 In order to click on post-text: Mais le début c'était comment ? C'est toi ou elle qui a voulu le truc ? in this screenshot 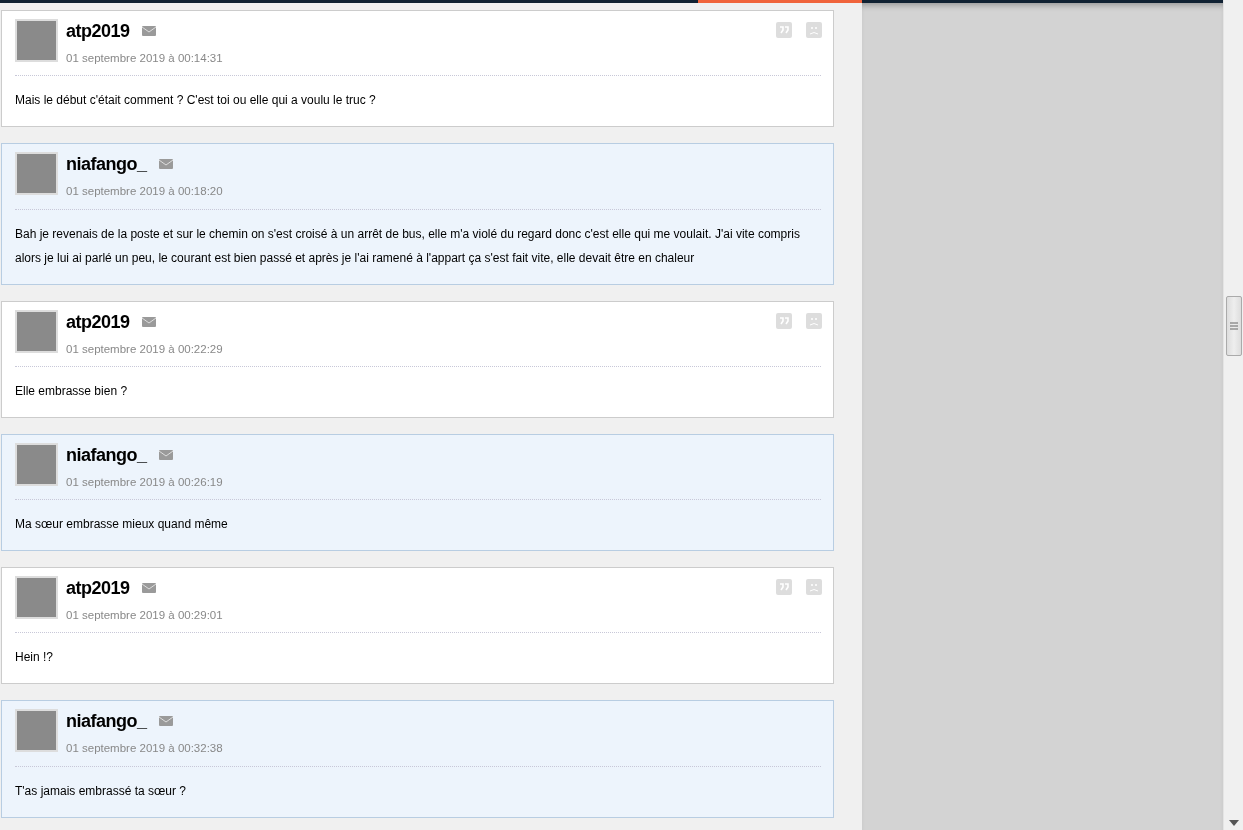, I will do `click(196, 101)`.